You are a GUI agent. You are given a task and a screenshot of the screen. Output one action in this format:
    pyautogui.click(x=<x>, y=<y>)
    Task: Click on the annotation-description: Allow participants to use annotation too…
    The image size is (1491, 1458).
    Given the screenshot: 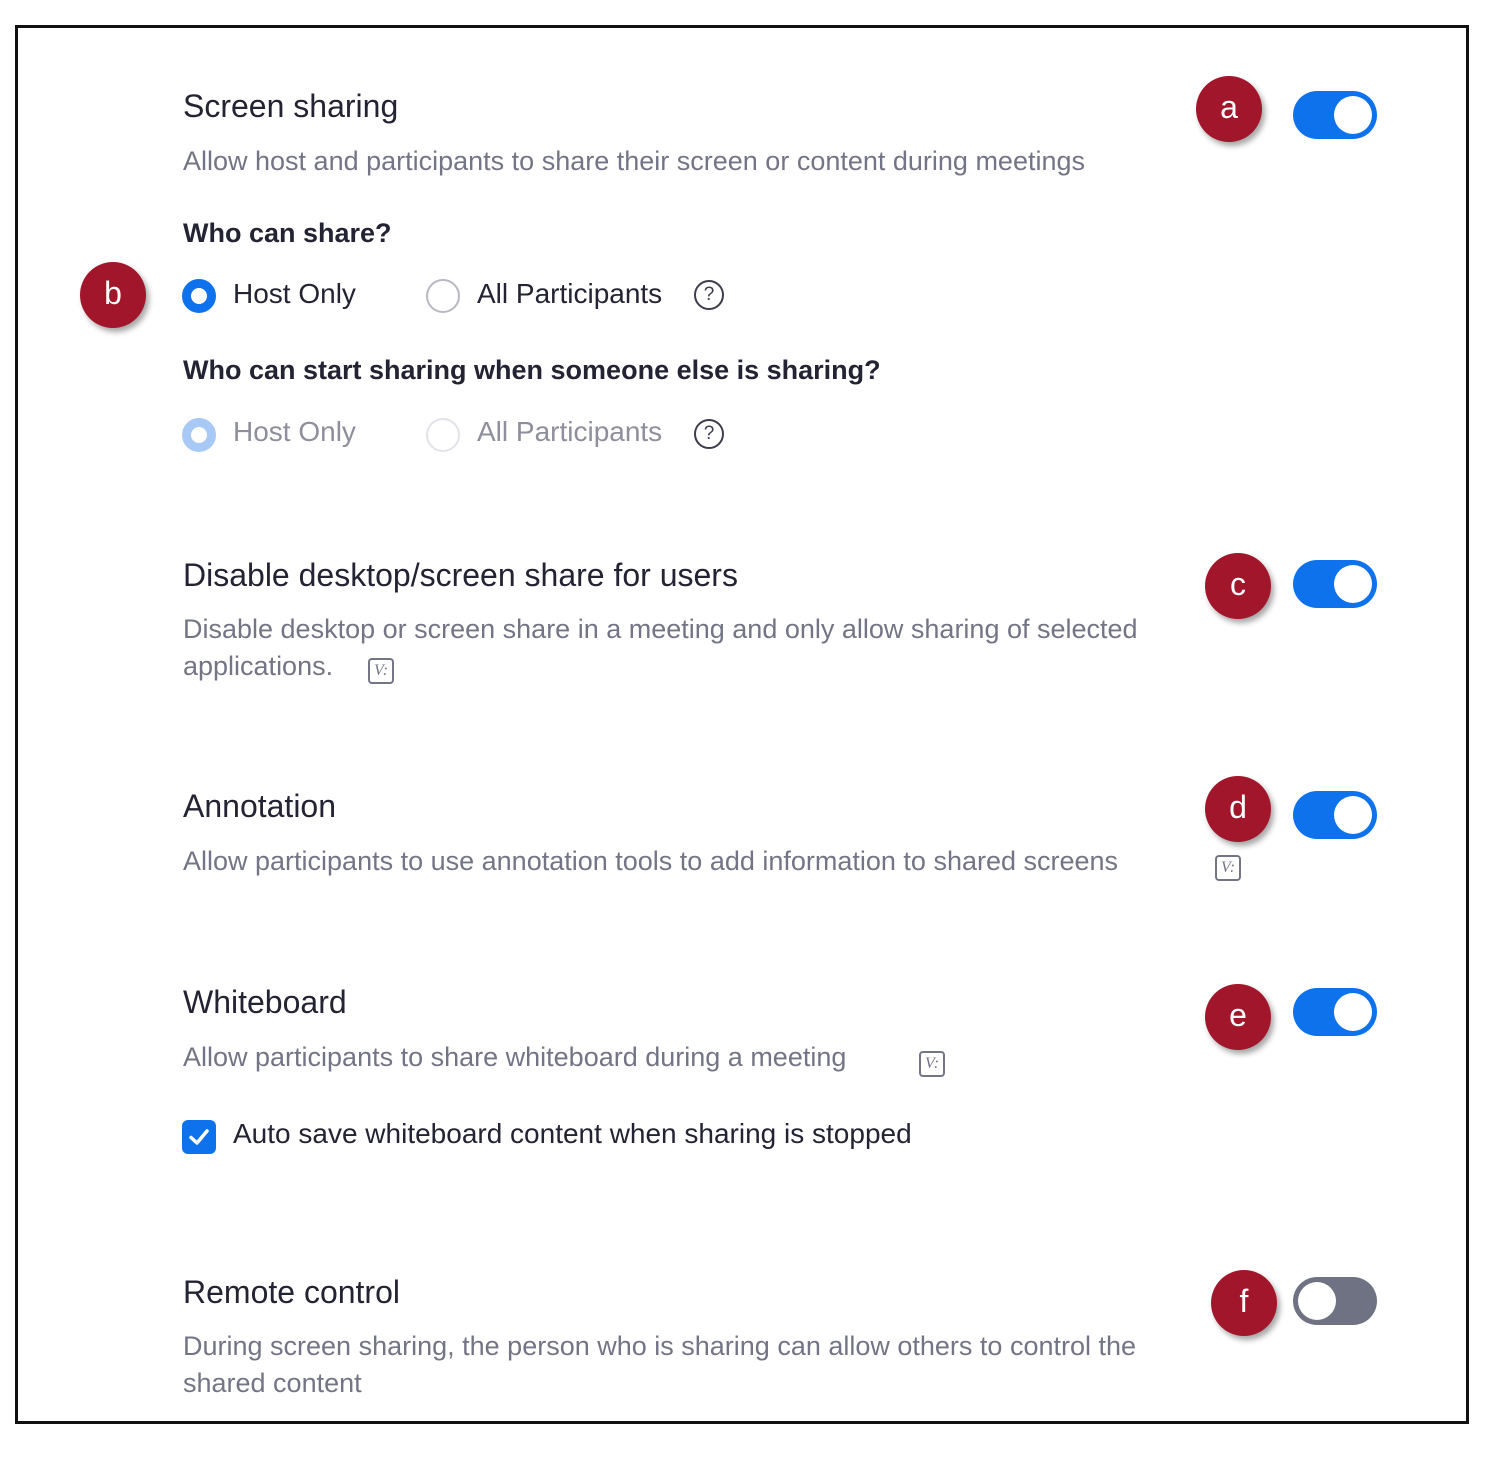 What is the action you would take?
    pyautogui.click(x=651, y=861)
    